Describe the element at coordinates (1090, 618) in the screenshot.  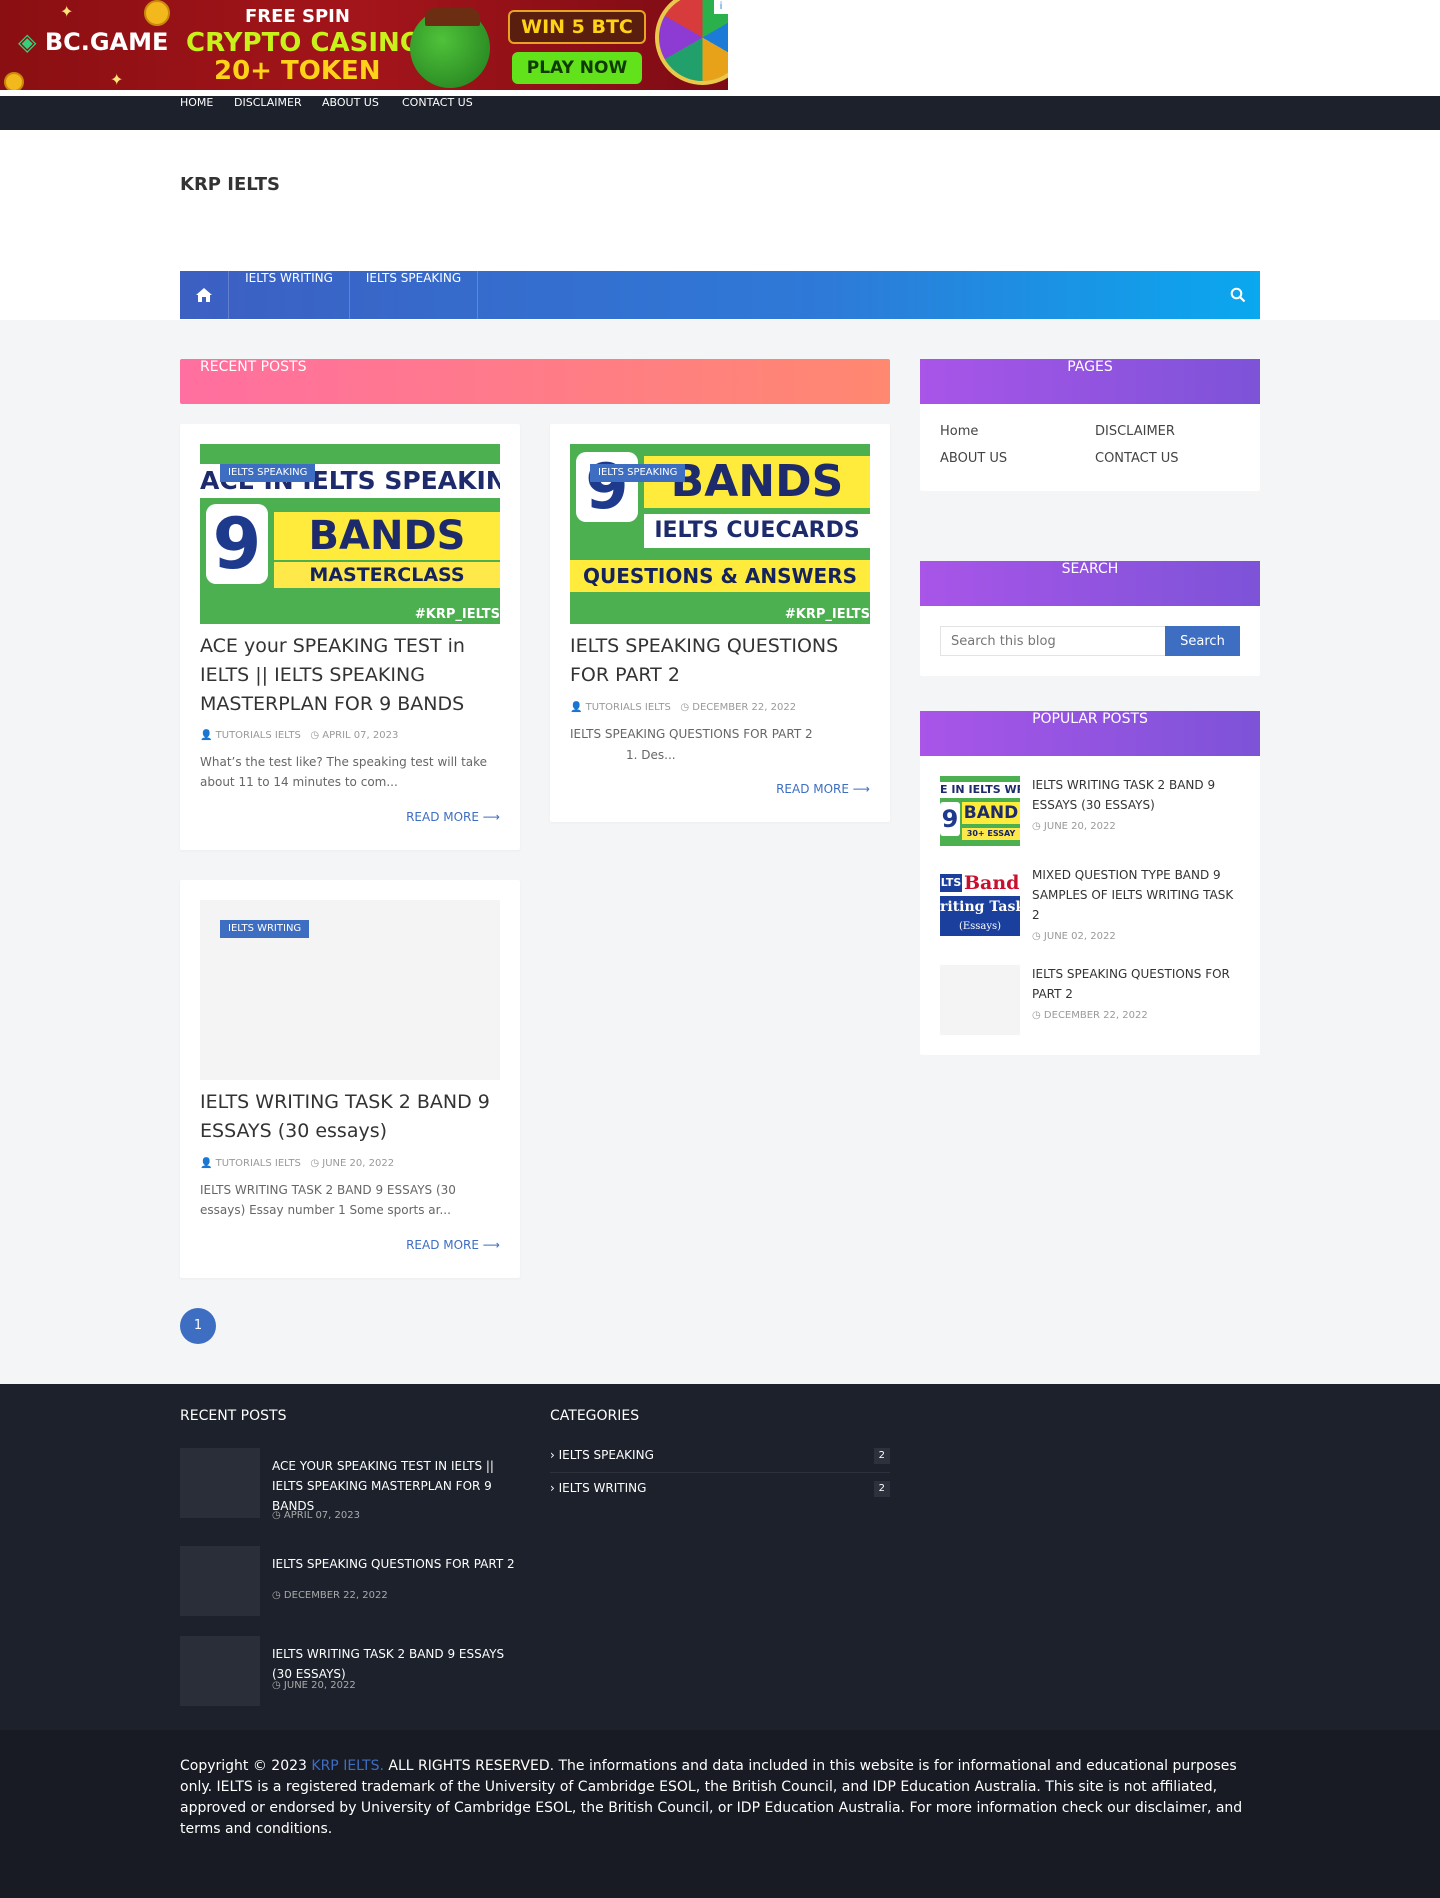
I see `search-widget: SEARCH Search` at that location.